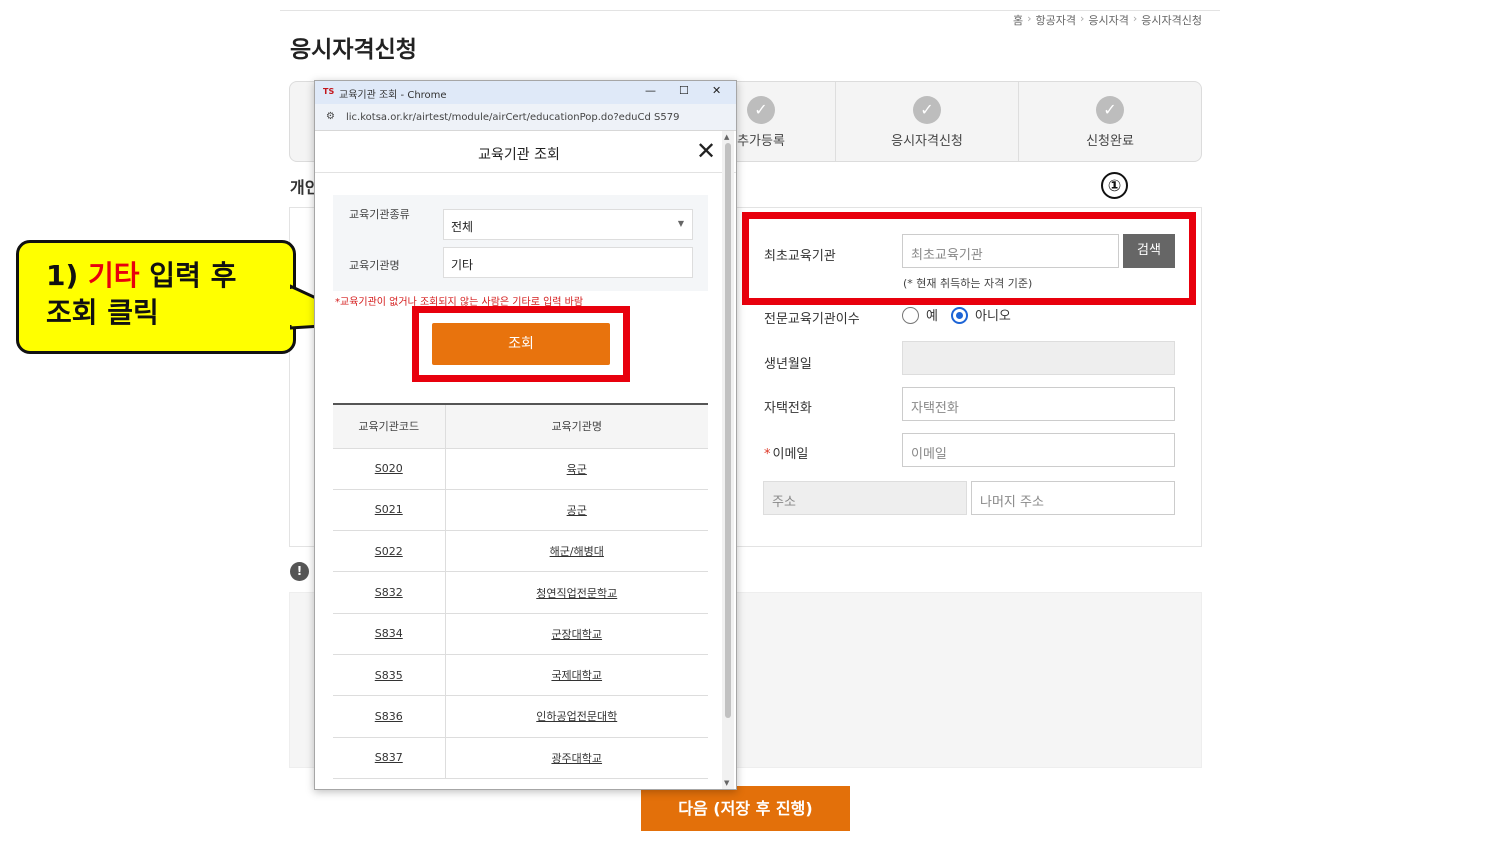 The image size is (1500, 844). I want to click on name-link: 인하공업전문대학, so click(576, 716).